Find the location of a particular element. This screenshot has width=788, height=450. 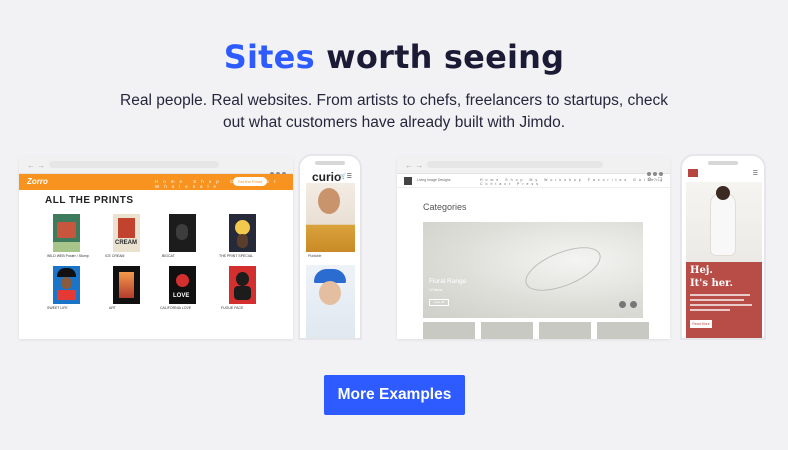

model-head is located at coordinates (723, 193).